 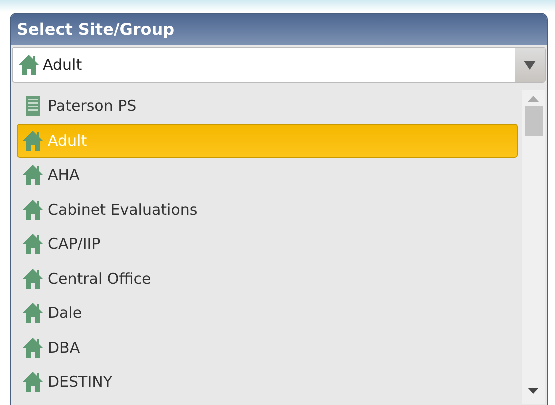 I want to click on scrollbar, so click(x=533, y=247).